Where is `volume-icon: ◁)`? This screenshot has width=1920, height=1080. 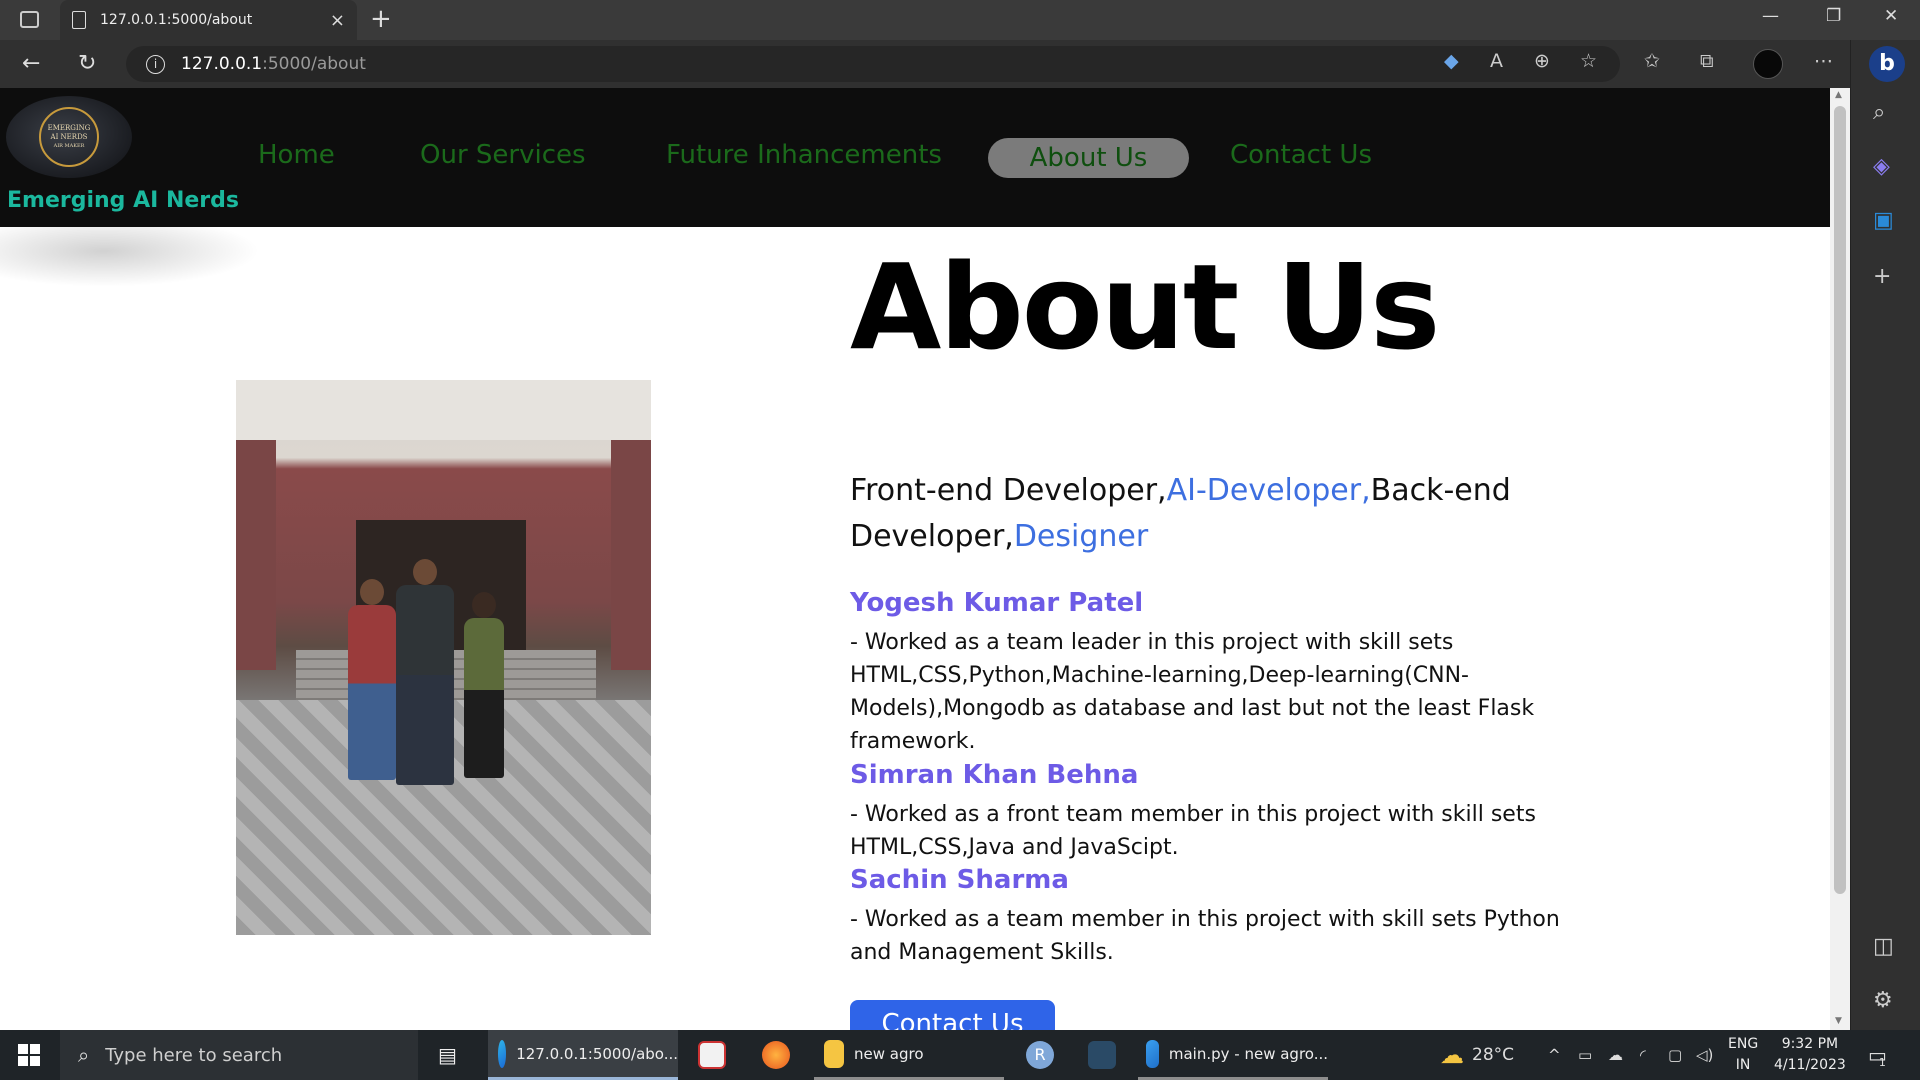 volume-icon: ◁) is located at coordinates (1704, 1055).